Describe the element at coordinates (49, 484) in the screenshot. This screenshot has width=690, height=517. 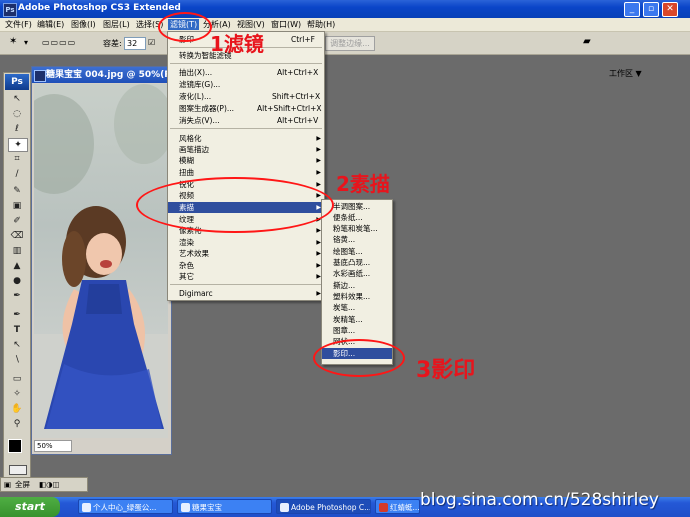
I see `jump-to-icon: ◧◑◫` at that location.